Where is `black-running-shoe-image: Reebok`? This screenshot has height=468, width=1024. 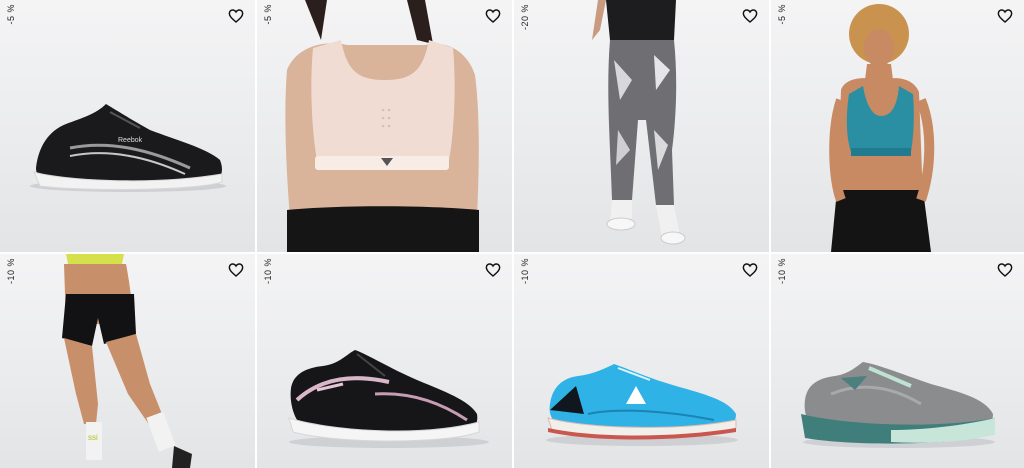 black-running-shoe-image: Reebok is located at coordinates (128, 148).